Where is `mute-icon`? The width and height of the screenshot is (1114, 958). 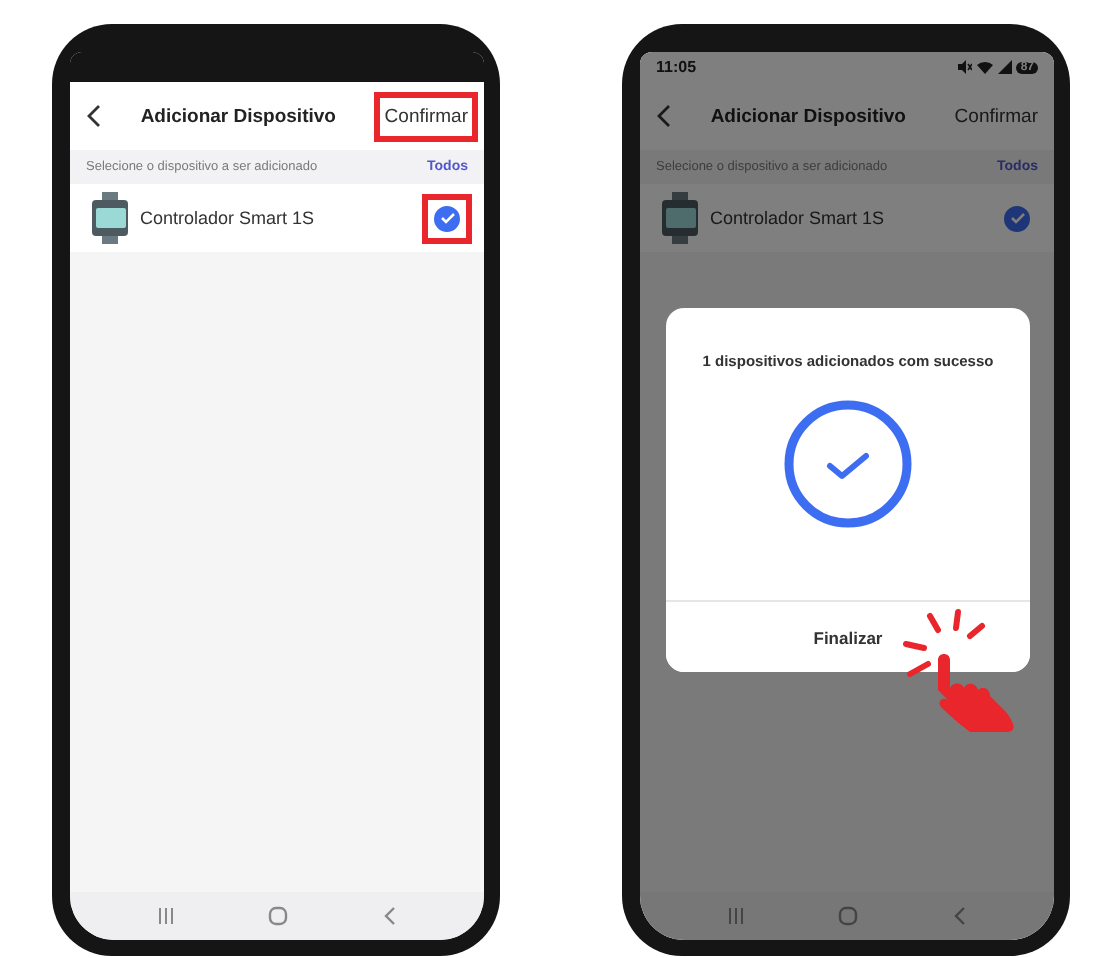
mute-icon is located at coordinates (964, 67).